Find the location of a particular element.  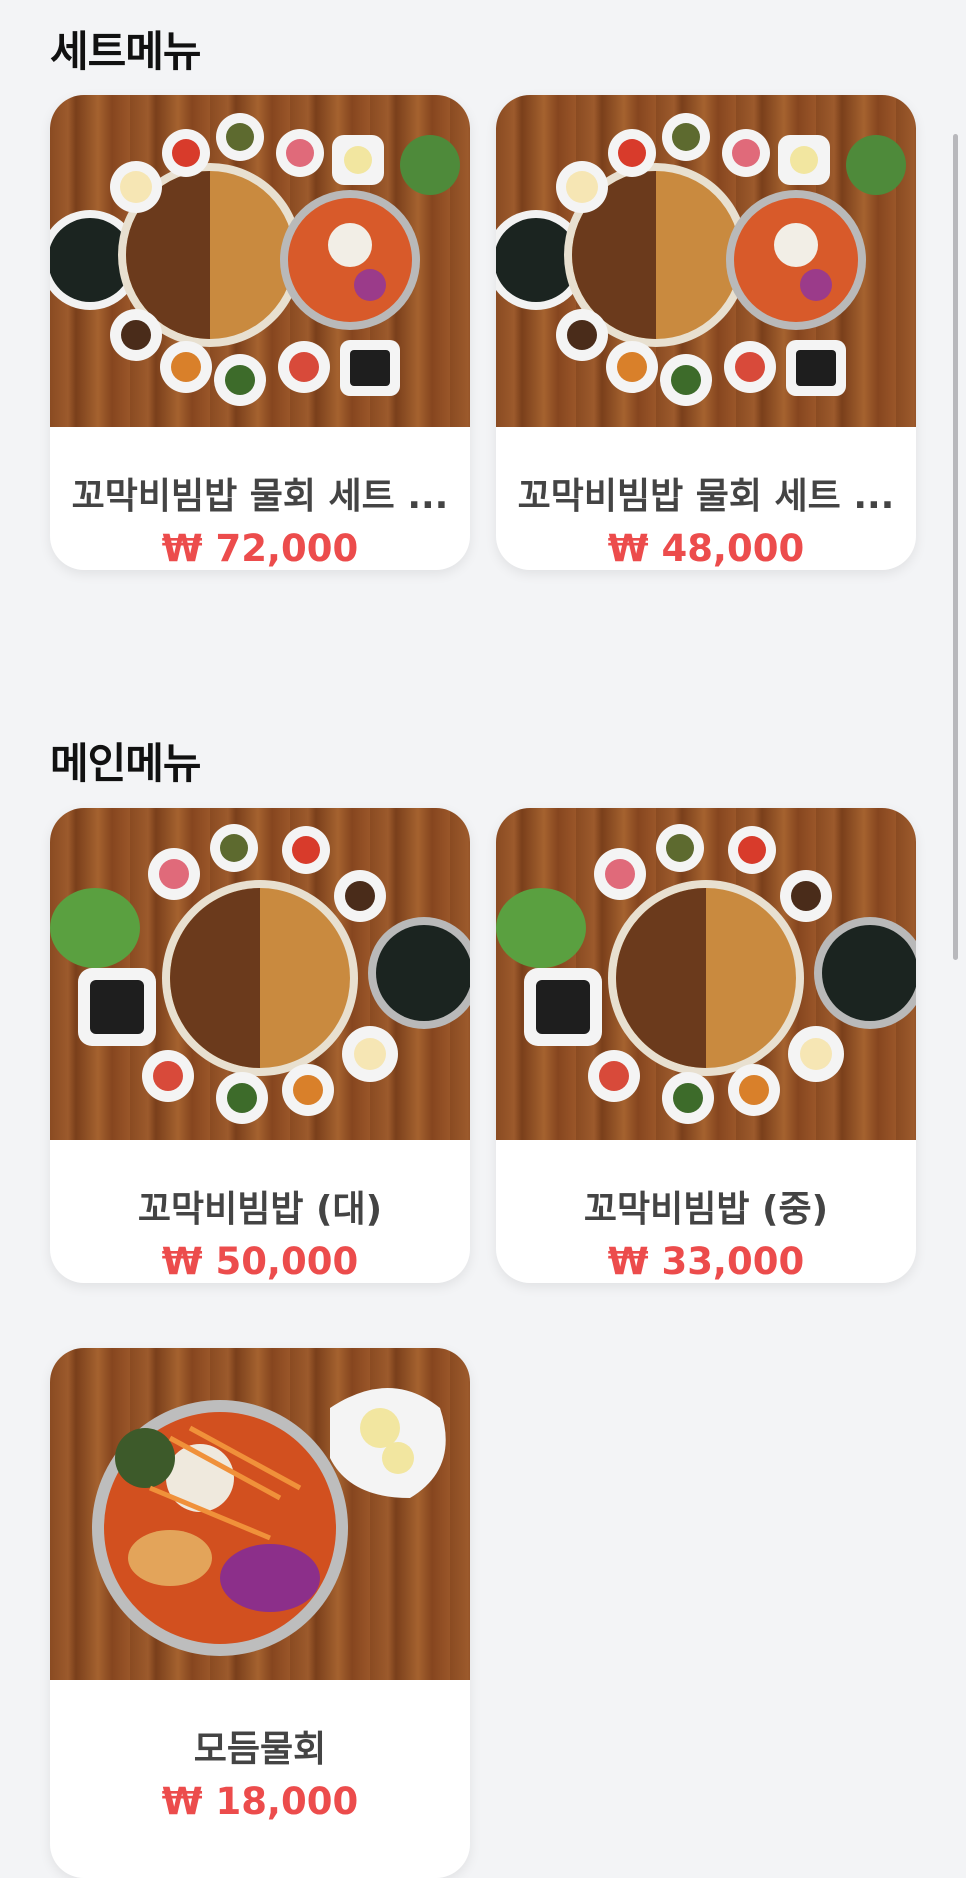

menu-card-main-3: 모듬물회 ₩ 18,000 is located at coordinates (260, 1613).